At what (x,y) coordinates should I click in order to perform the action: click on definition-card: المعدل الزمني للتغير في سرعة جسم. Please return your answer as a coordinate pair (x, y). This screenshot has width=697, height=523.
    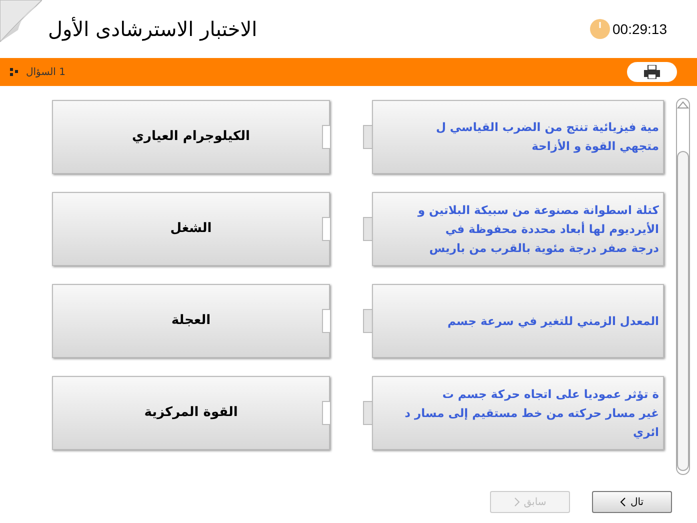
    Looking at the image, I should click on (518, 321).